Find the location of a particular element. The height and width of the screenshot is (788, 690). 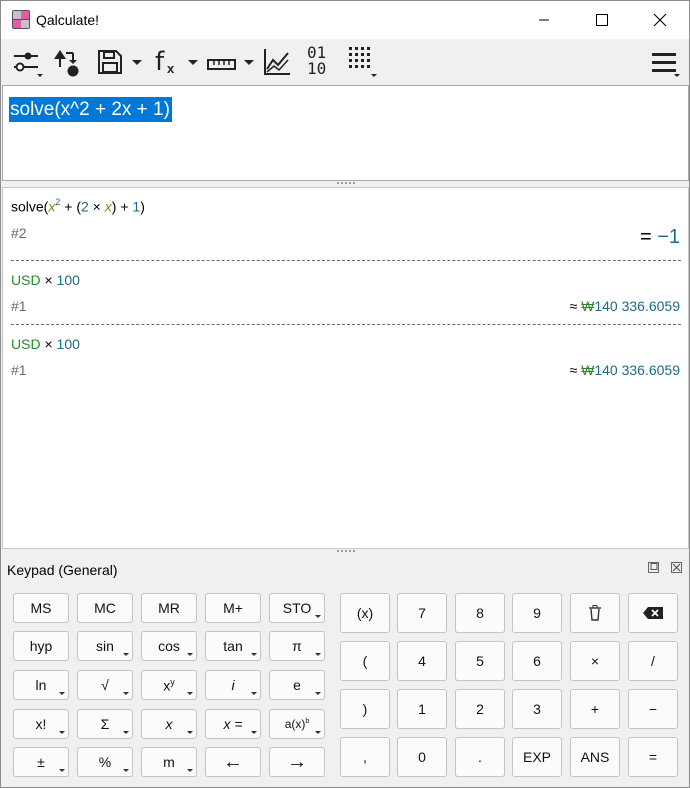

key-unit-m: m is located at coordinates (169, 762).